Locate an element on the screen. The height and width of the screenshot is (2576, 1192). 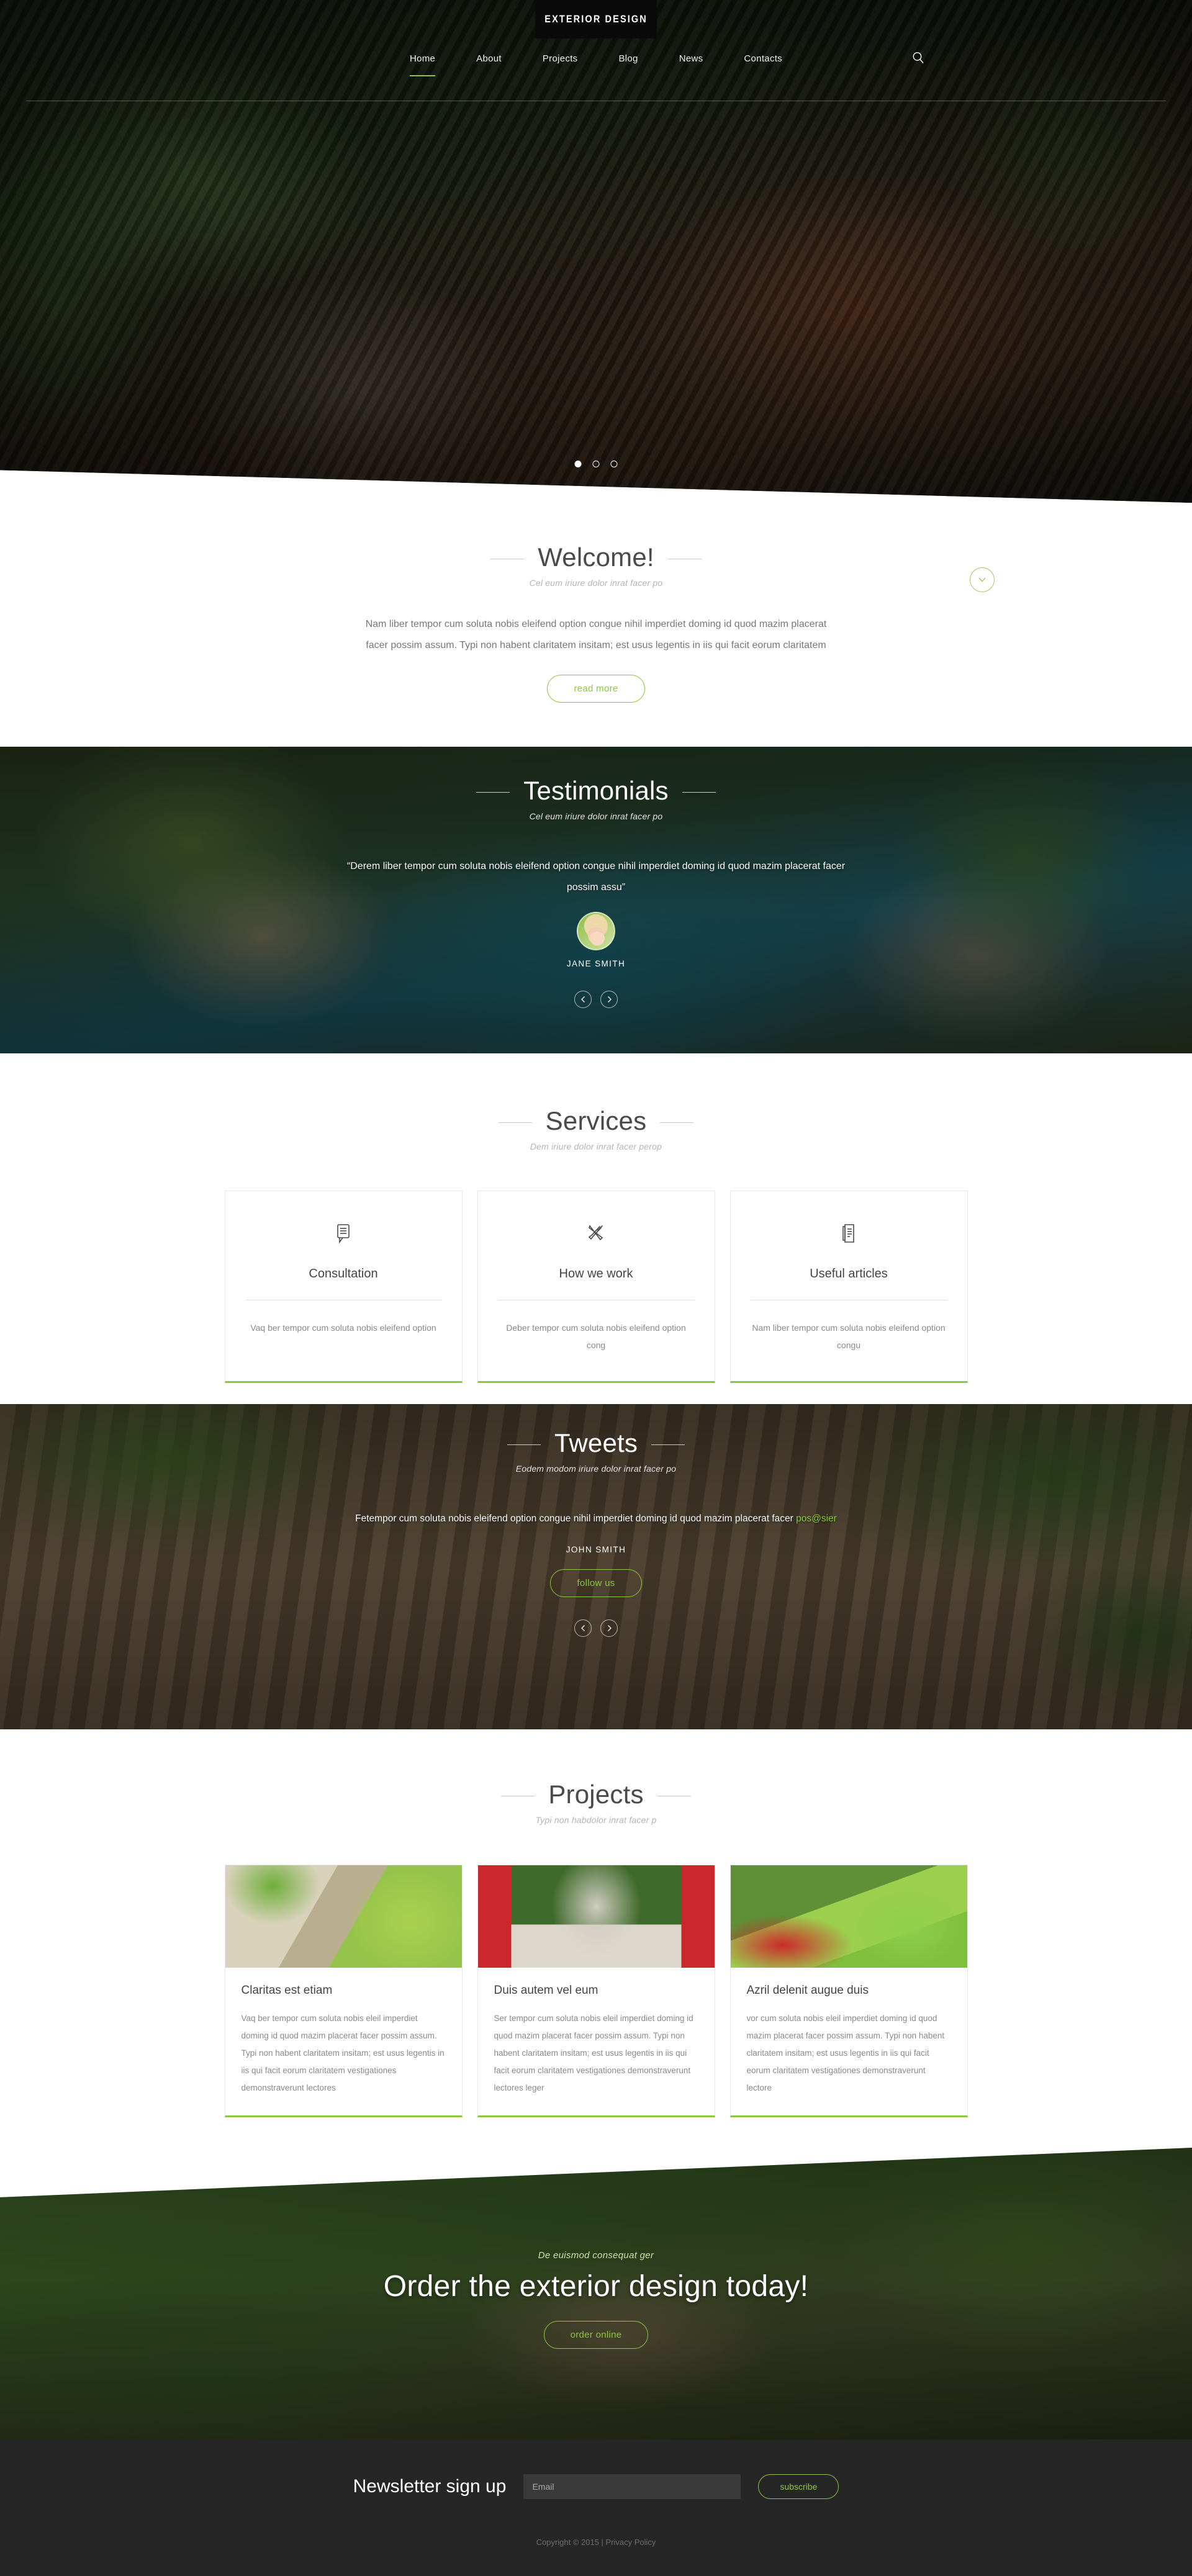
tweet-author: JOHN SMITH is located at coordinates (596, 1550).